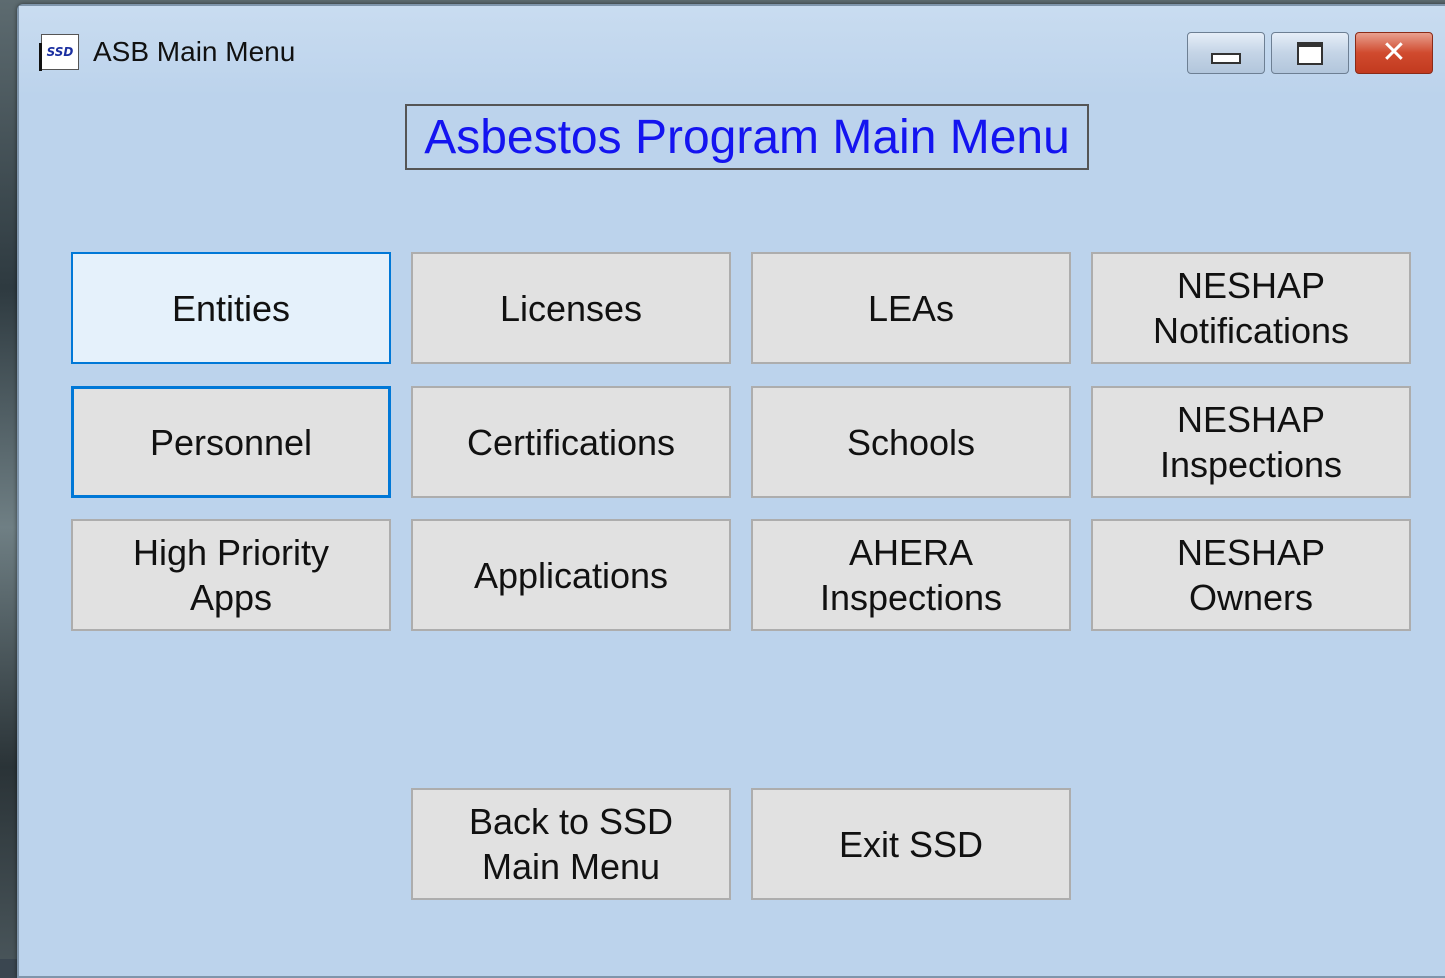 Image resolution: width=1445 pixels, height=978 pixels. Describe the element at coordinates (911, 575) in the screenshot. I see `ahera-inspections-button: AHERA Inspections` at that location.